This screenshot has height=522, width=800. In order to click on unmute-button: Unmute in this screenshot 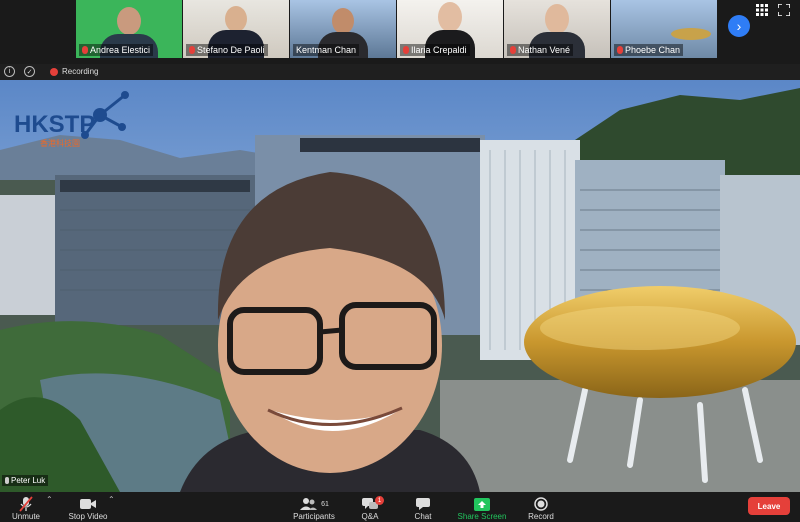, I will do `click(26, 507)`.